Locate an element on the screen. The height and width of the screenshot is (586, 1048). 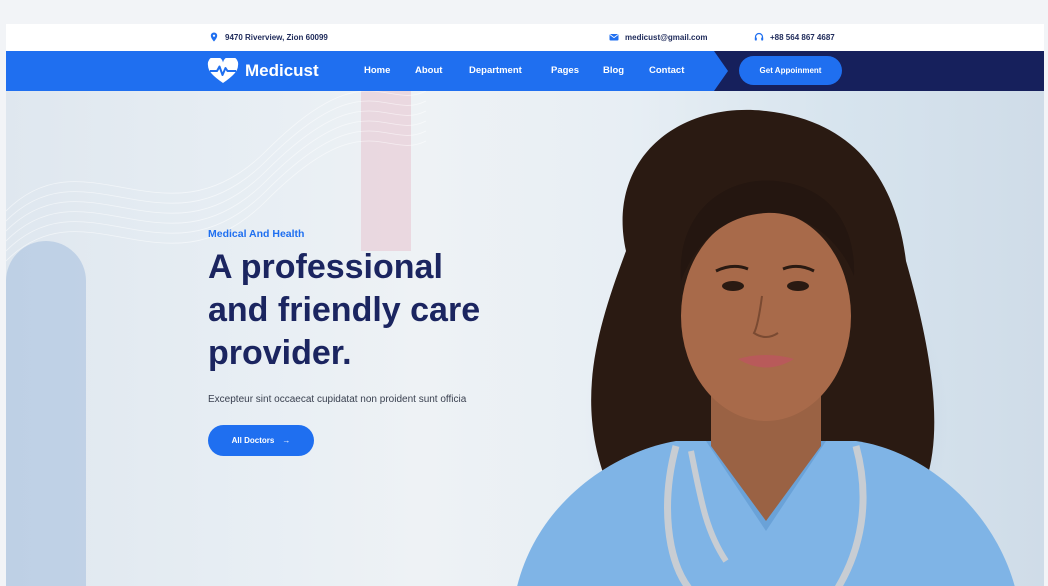
headset-icon is located at coordinates (759, 36).